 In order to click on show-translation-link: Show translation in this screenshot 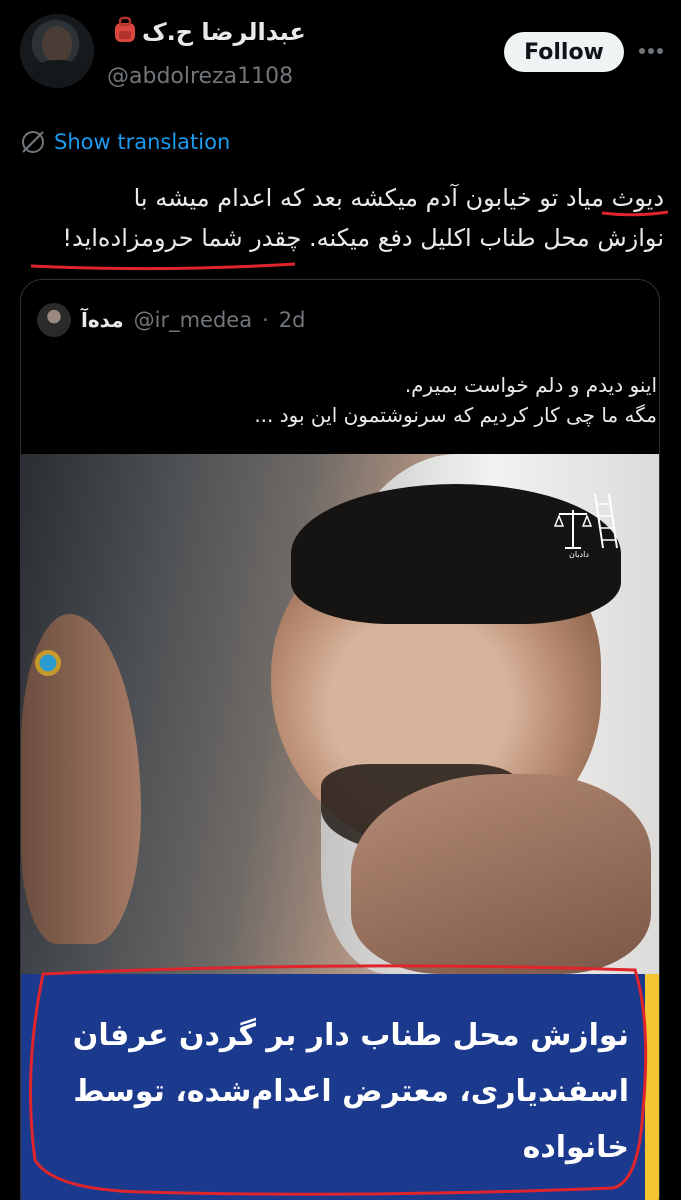, I will do `click(142, 142)`.